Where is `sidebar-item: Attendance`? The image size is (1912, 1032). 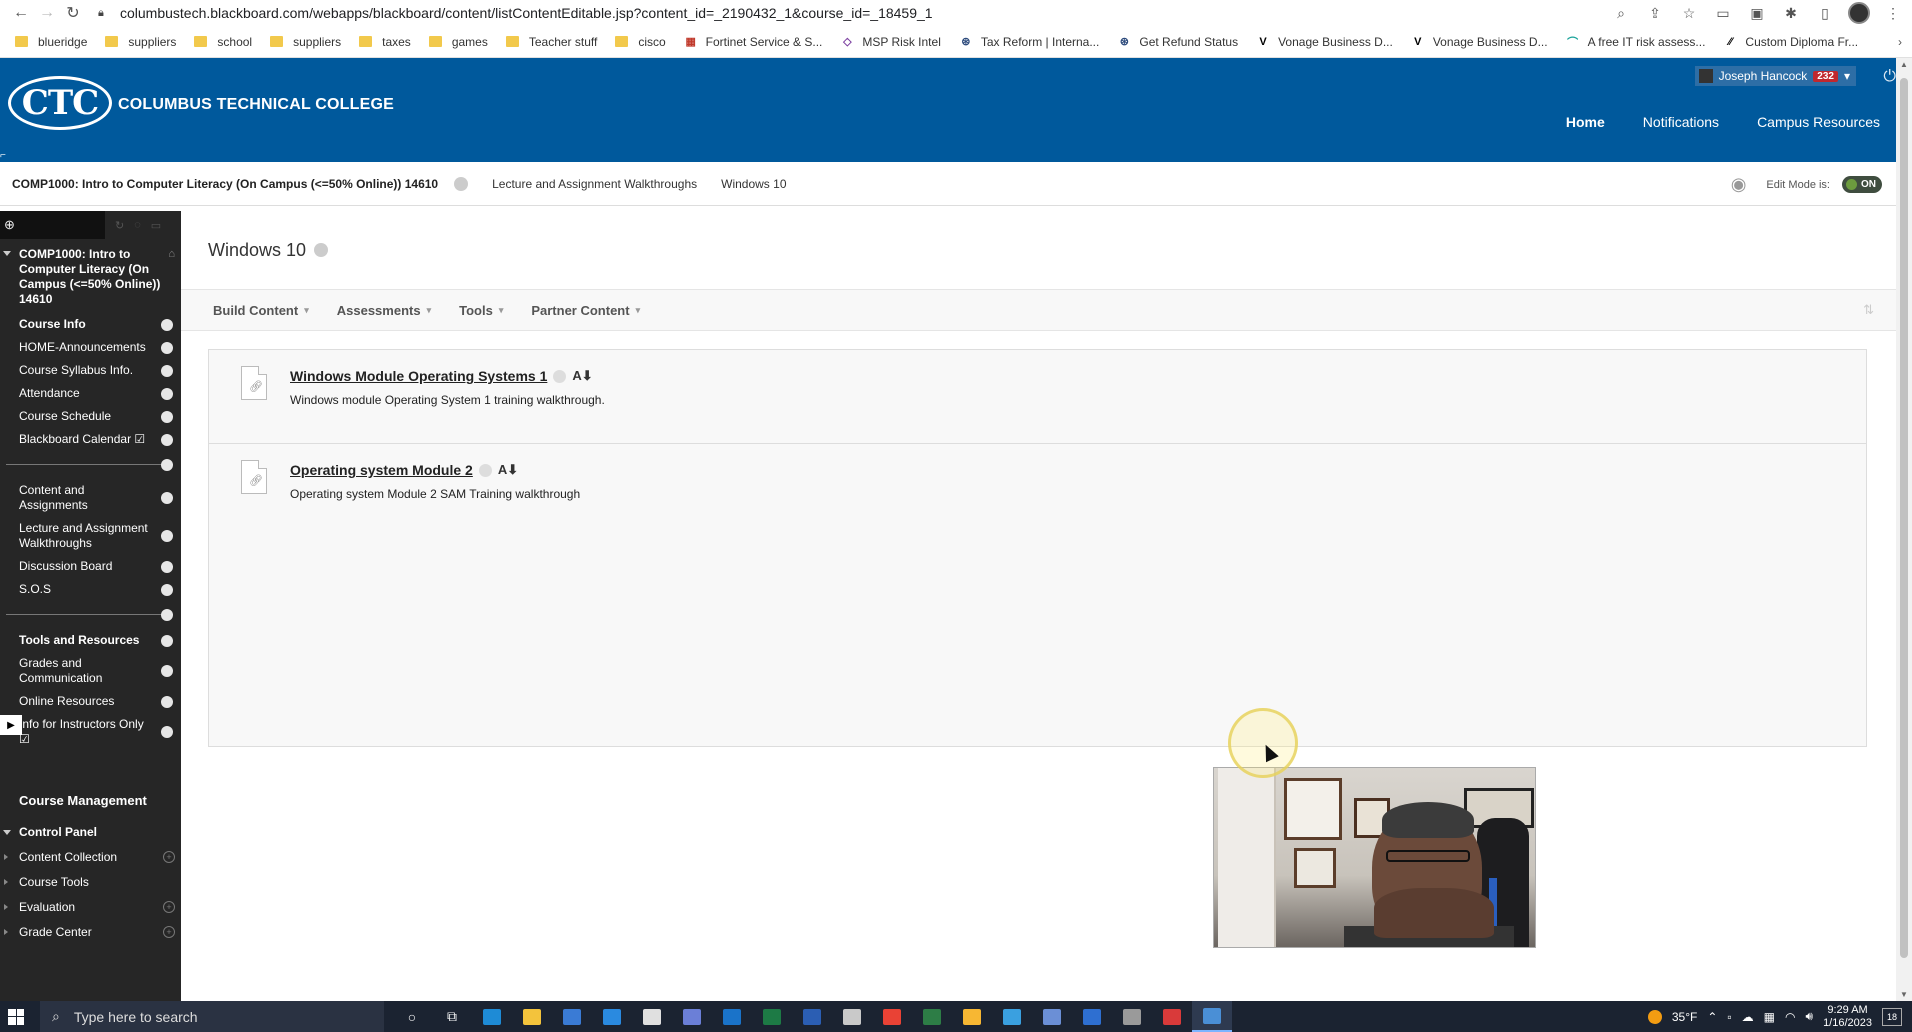 sidebar-item: Attendance is located at coordinates (90, 393).